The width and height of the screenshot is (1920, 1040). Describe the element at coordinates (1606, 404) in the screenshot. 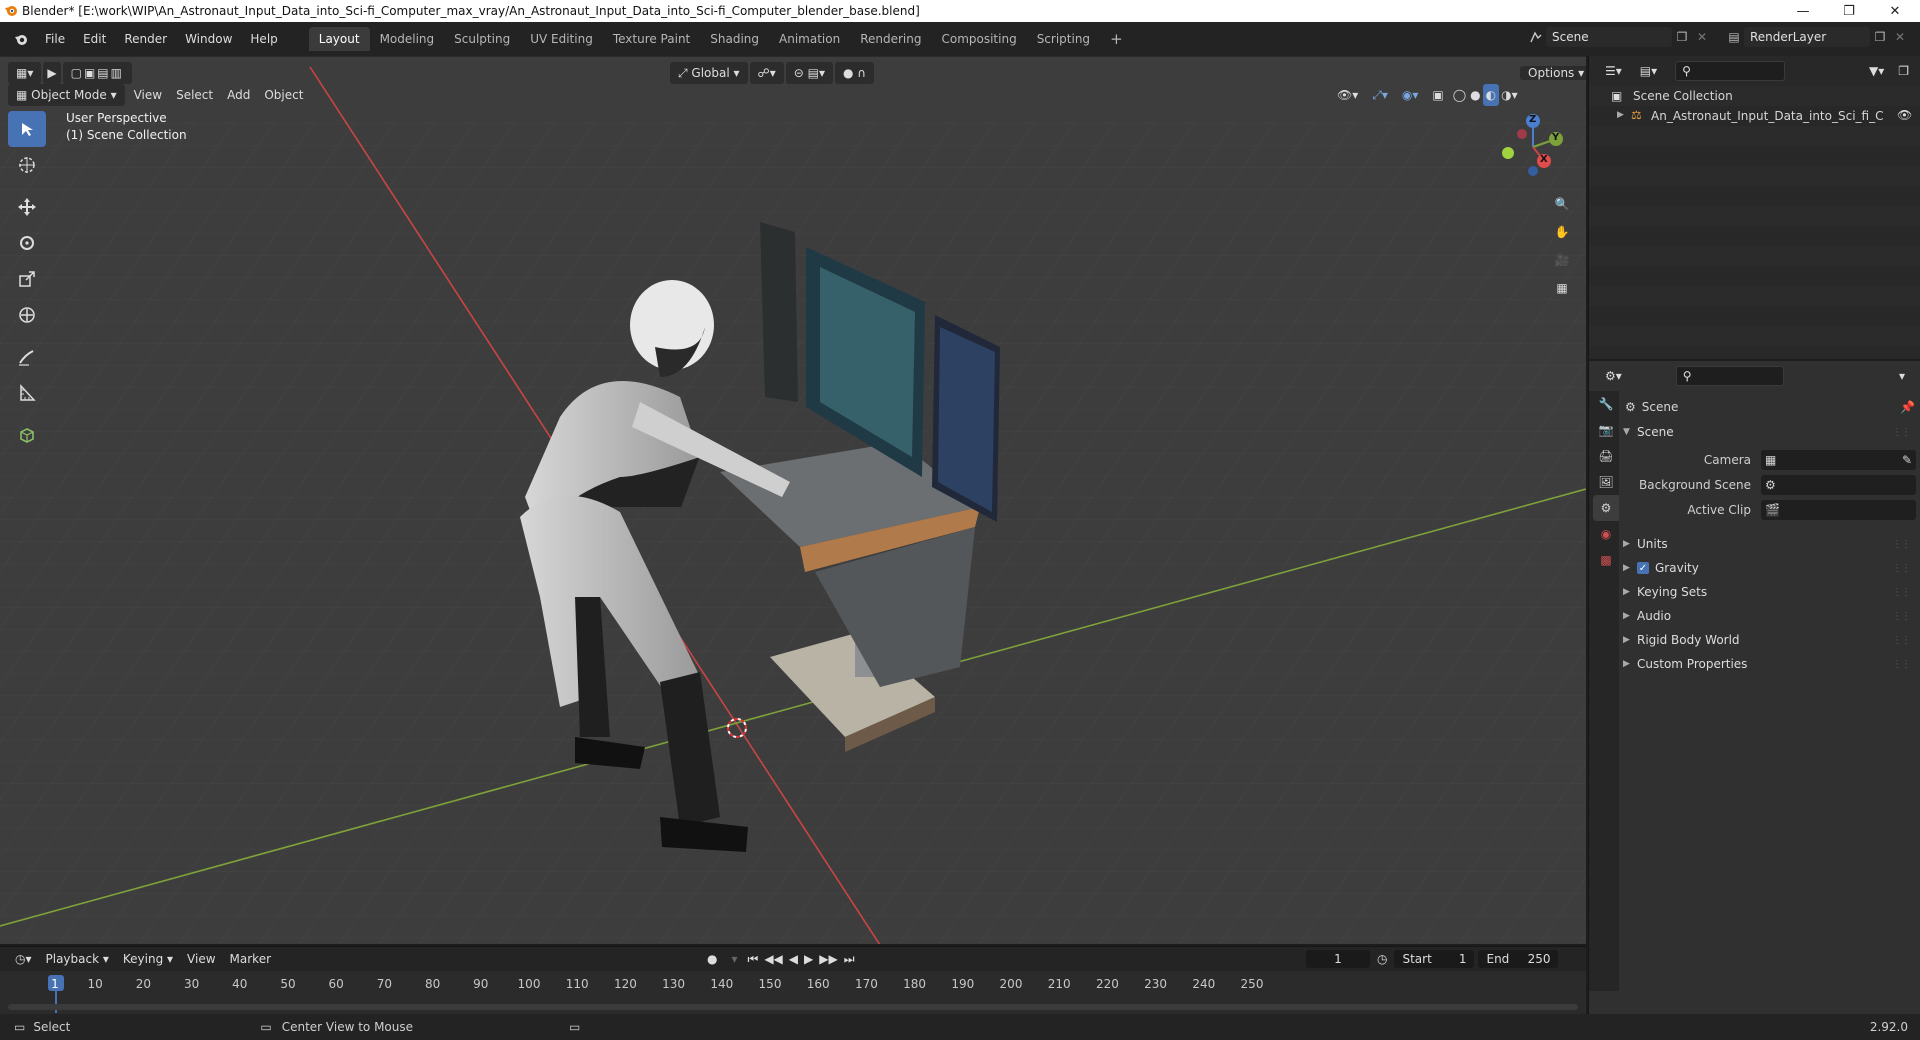

I see `tool-tab-icon: 🔧` at that location.